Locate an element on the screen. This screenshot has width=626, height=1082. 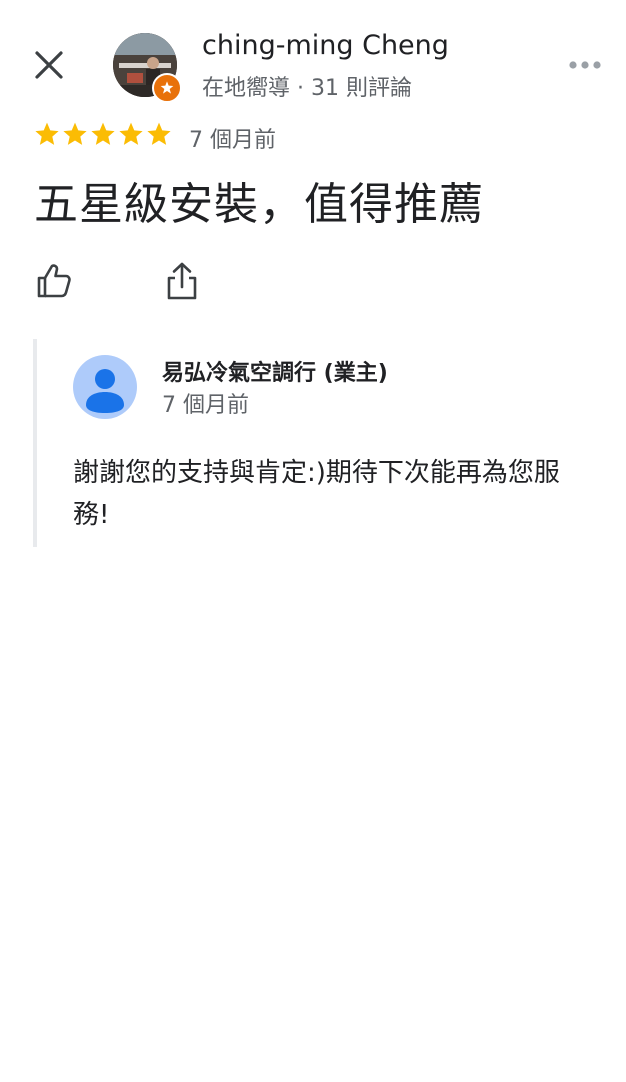
review-text: 五星級安裝，值得推薦 is located at coordinates (259, 204).